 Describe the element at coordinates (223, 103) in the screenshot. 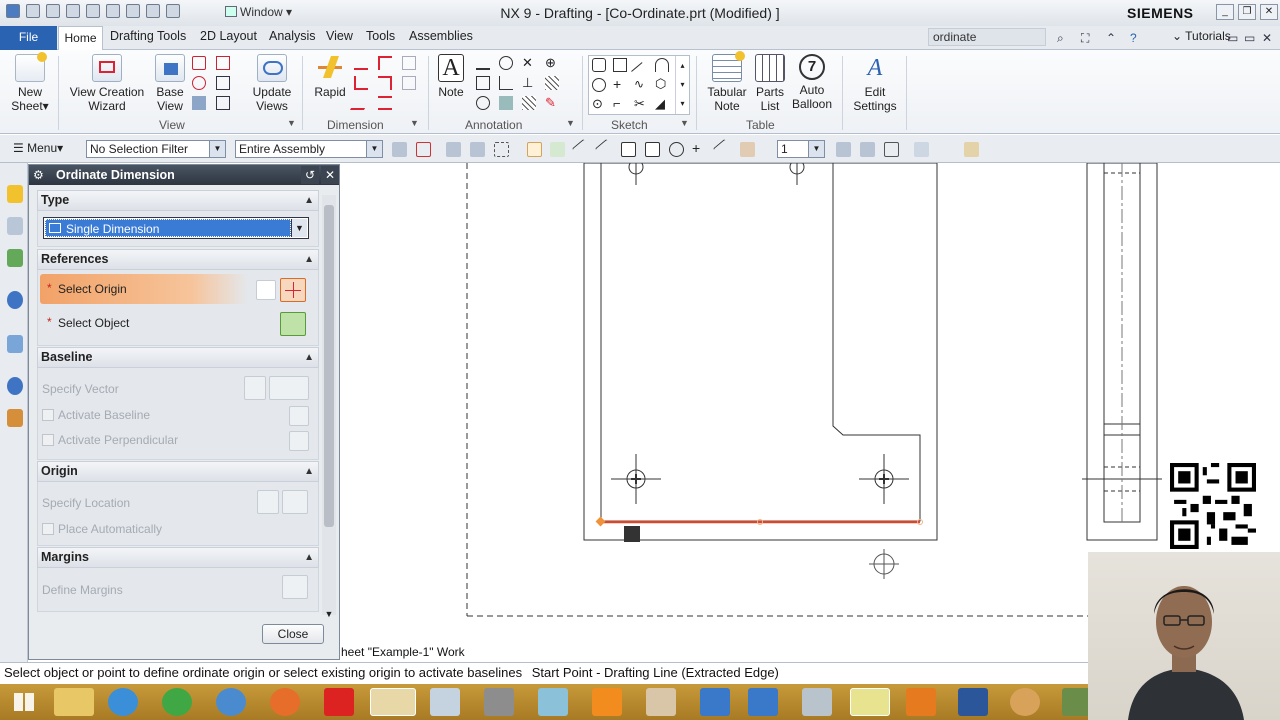

I see `view-style-icon` at that location.